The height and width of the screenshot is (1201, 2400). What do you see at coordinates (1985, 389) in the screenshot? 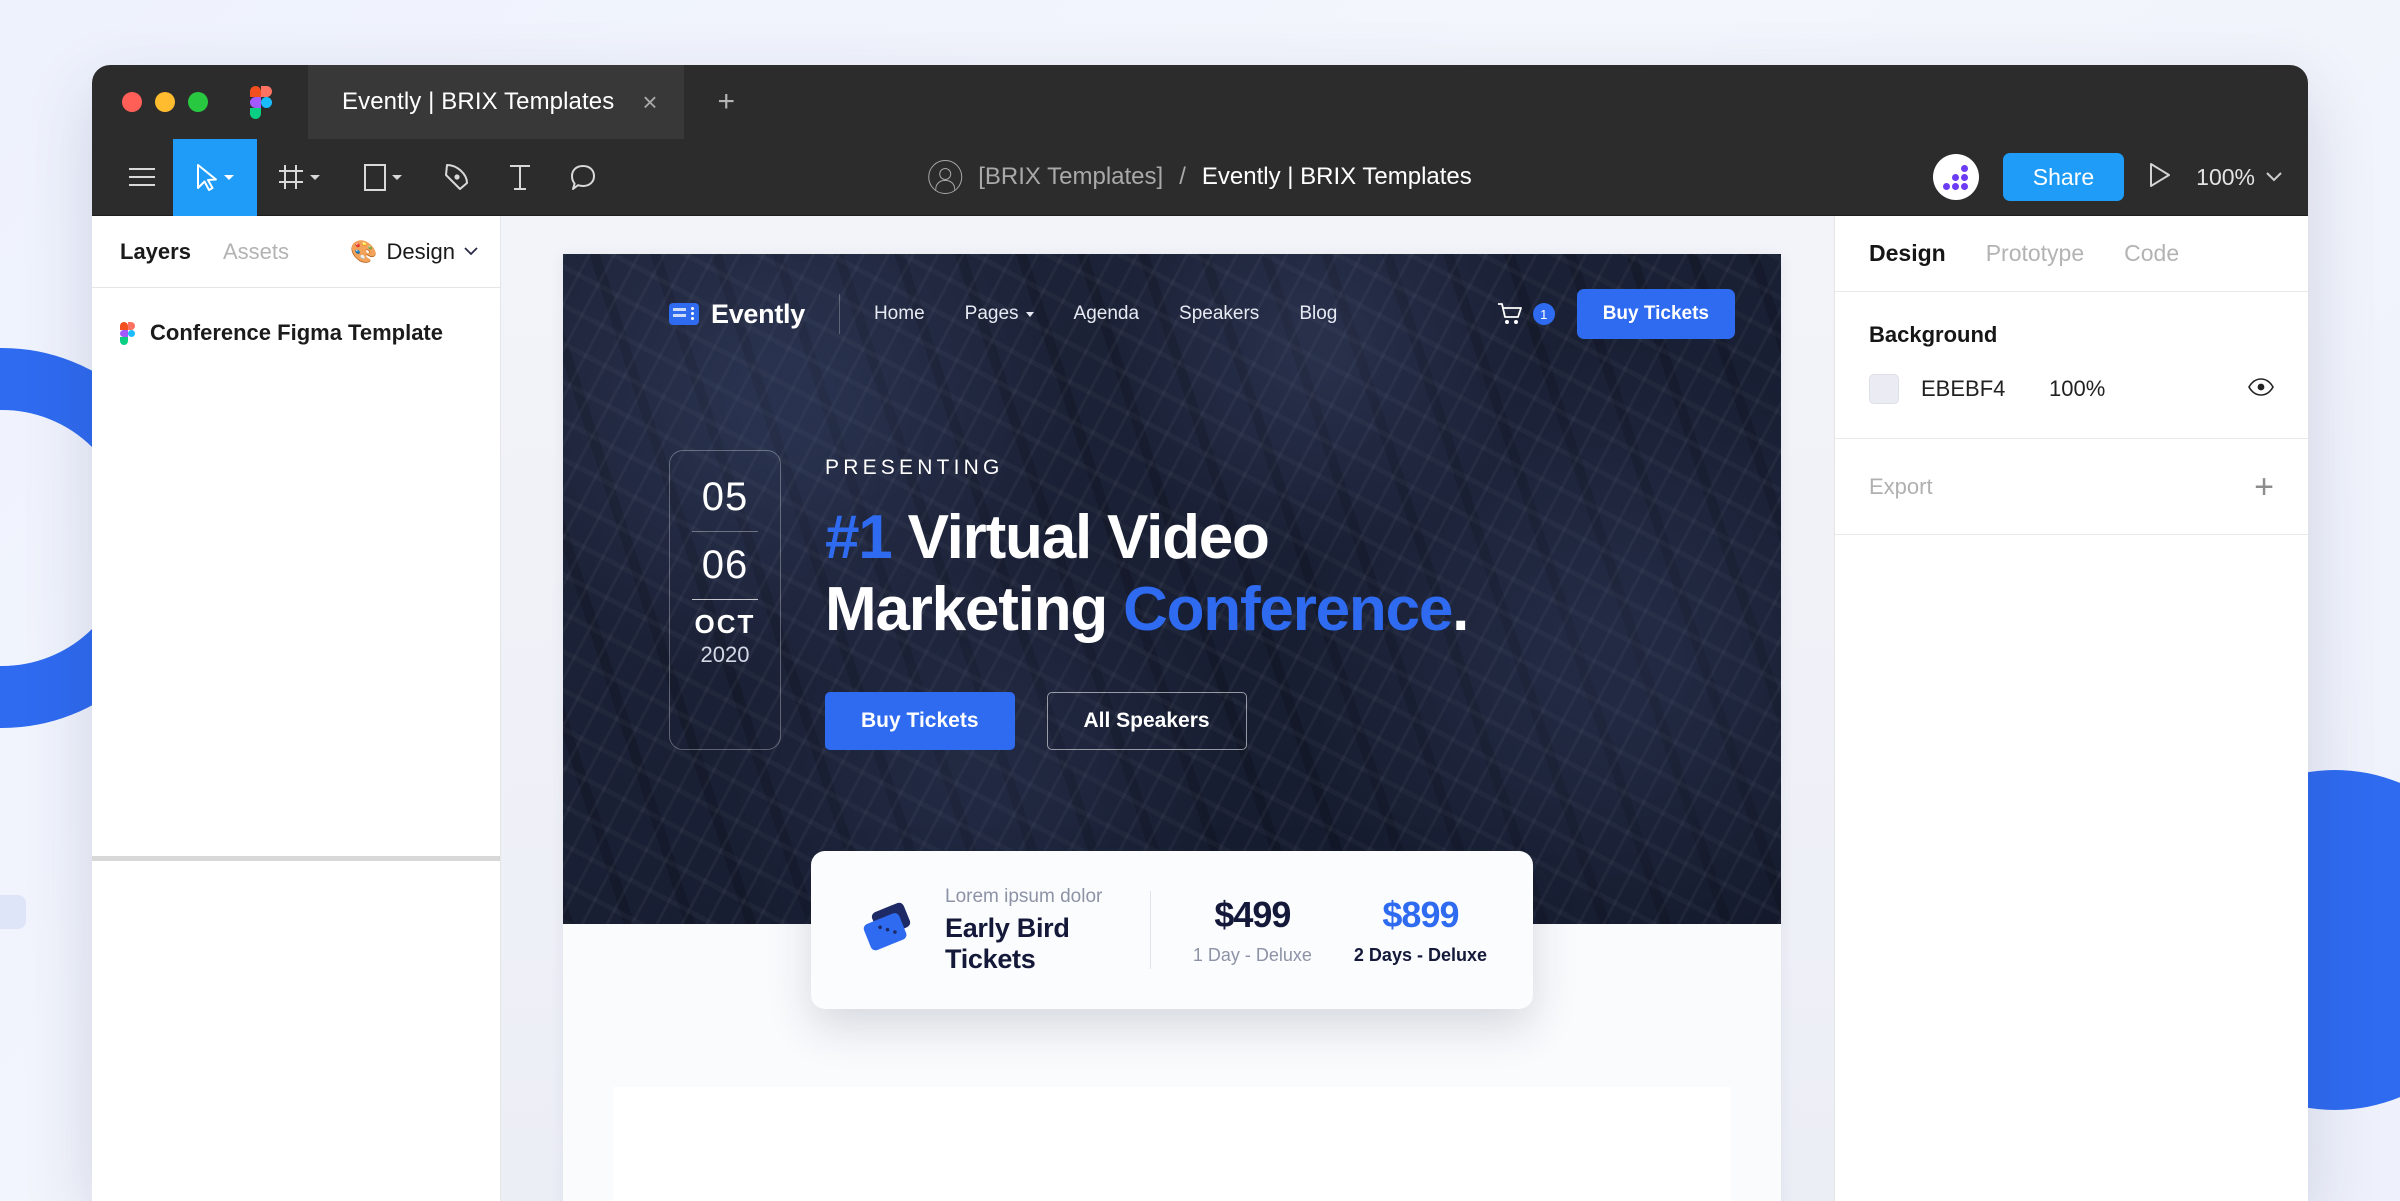
I see `background-hex-value: EBEBF4` at bounding box center [1985, 389].